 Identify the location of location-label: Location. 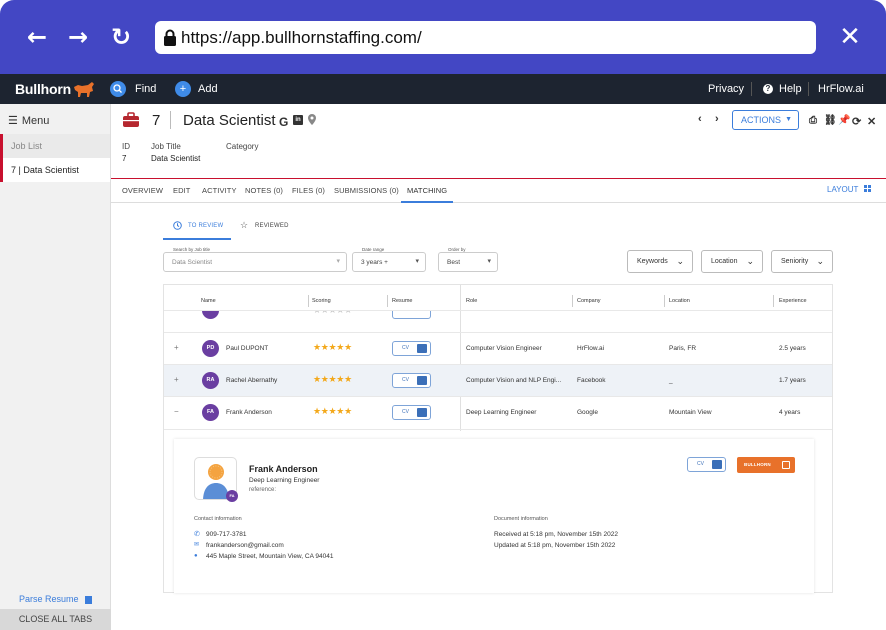
(724, 261).